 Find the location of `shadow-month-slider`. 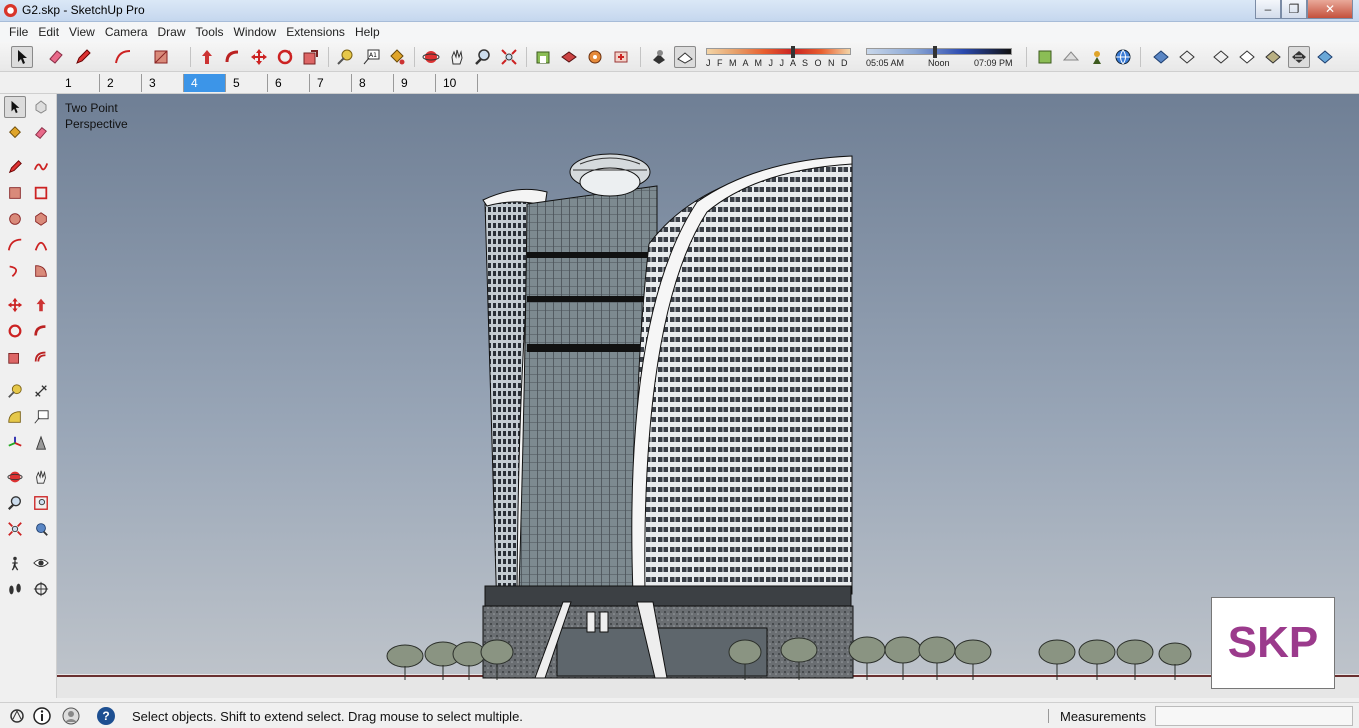

shadow-month-slider is located at coordinates (778, 52).